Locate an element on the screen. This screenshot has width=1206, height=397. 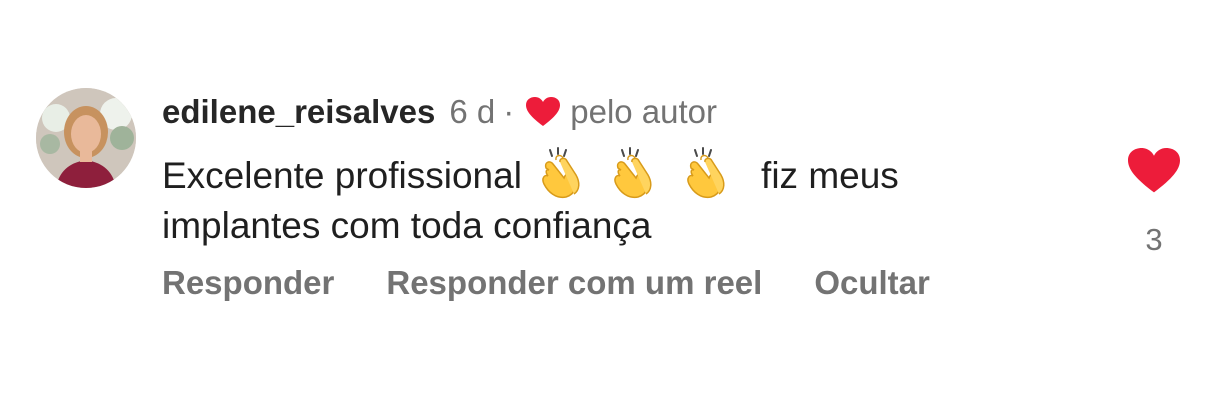
heart-filled-icon is located at coordinates (1154, 170).